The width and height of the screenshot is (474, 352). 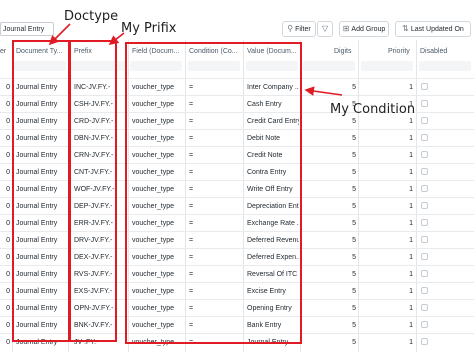 I want to click on condition-arrow, so click(x=323, y=91).